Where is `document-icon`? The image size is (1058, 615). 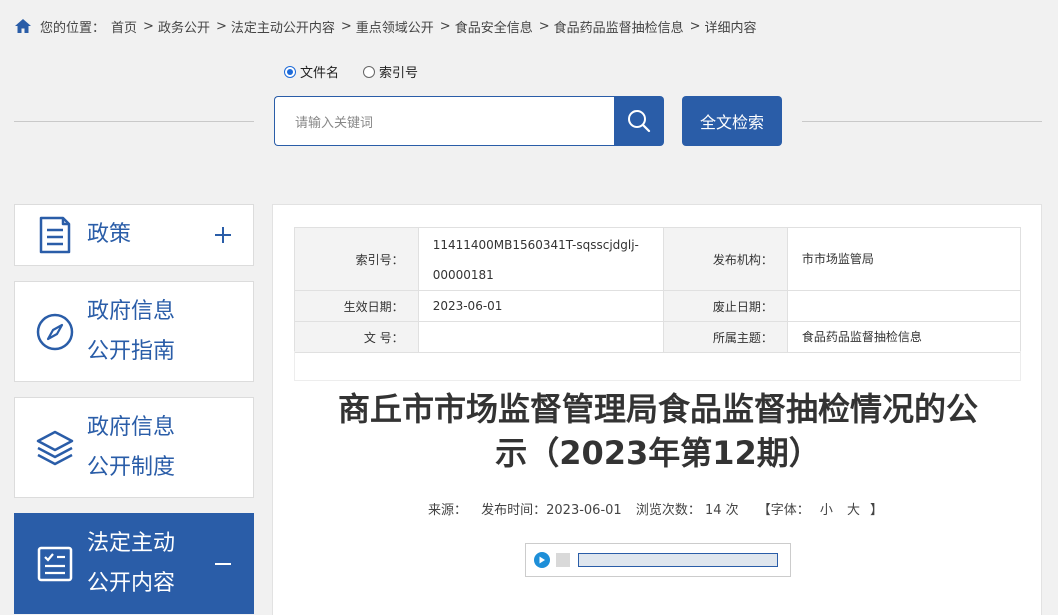 document-icon is located at coordinates (55, 235).